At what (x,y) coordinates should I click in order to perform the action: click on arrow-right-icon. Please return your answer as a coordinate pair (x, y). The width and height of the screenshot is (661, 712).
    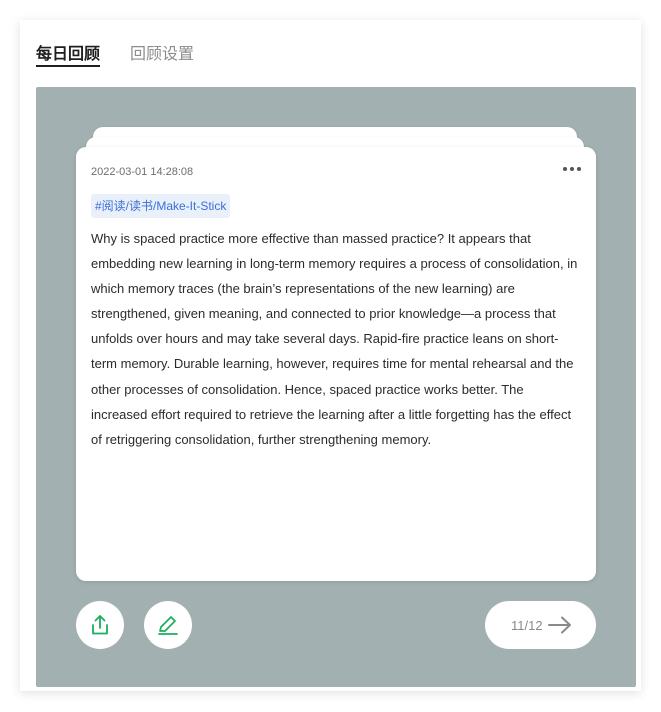
    Looking at the image, I should click on (559, 625).